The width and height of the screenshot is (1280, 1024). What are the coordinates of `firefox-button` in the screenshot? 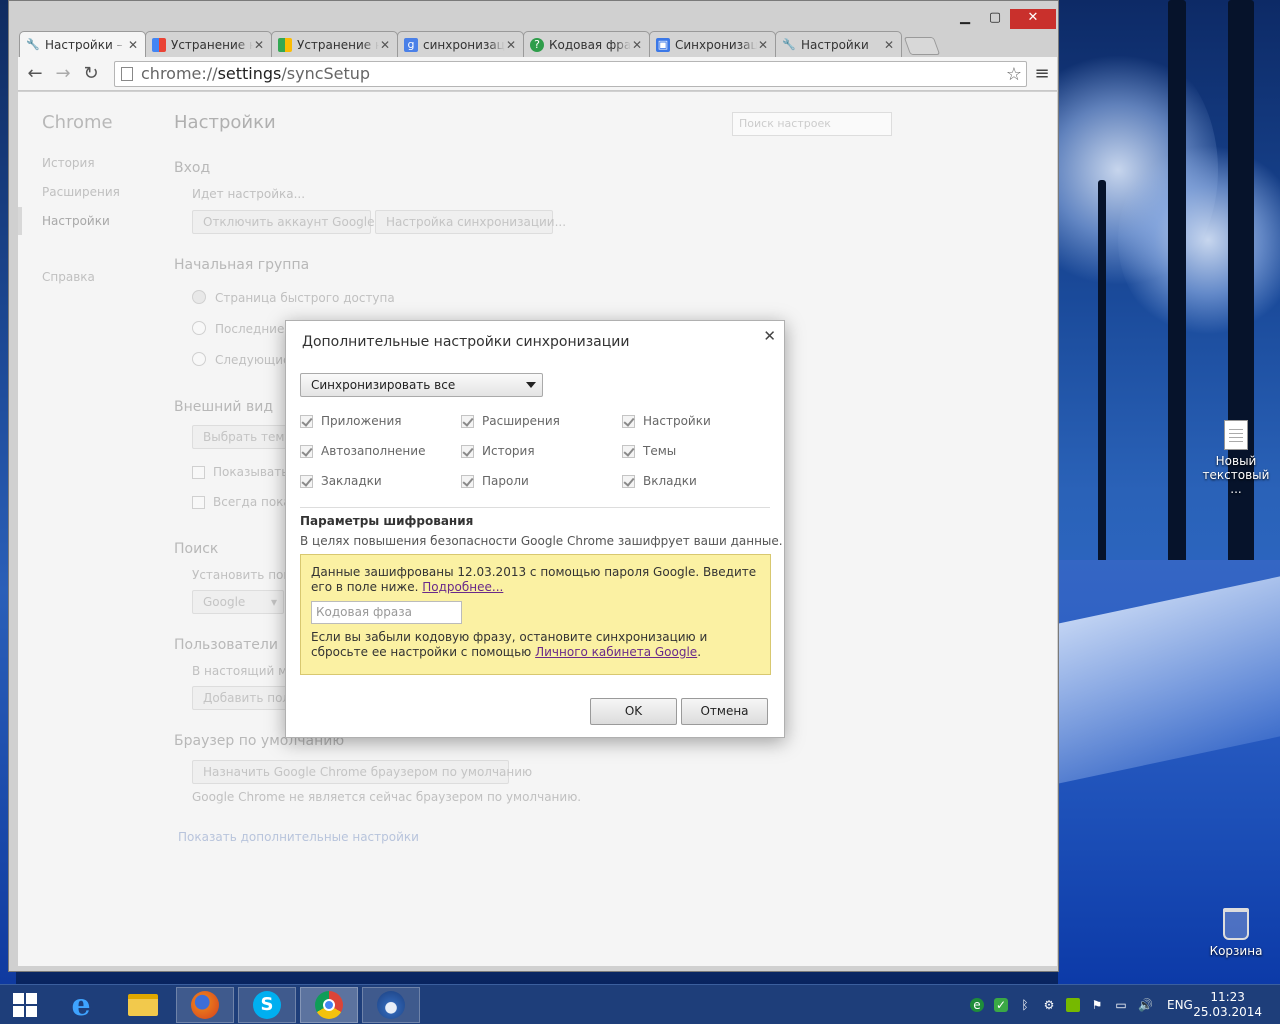 It's located at (205, 1005).